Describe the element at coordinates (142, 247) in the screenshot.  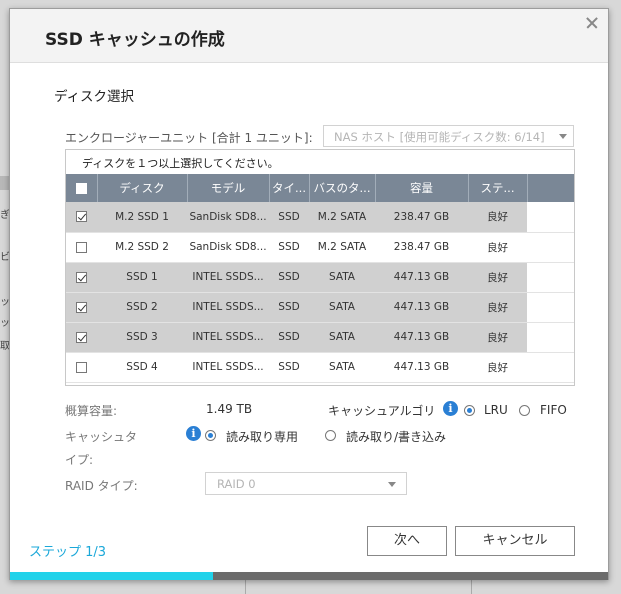
I see `cell-disk: M.2 SSD 2` at that location.